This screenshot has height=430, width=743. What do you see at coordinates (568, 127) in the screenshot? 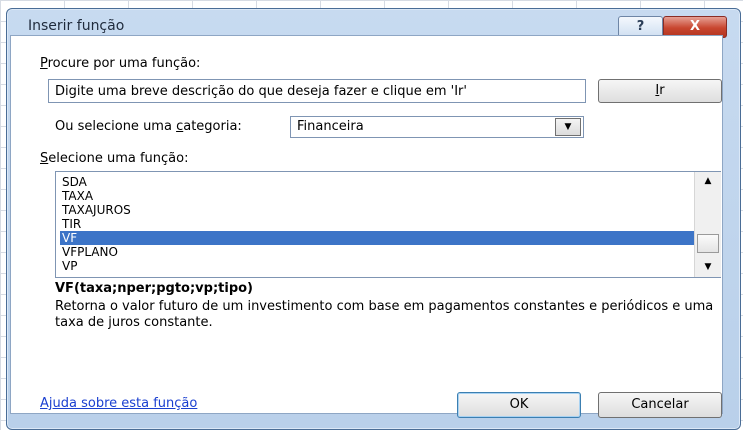
I see `chevron-down-icon: ▼` at bounding box center [568, 127].